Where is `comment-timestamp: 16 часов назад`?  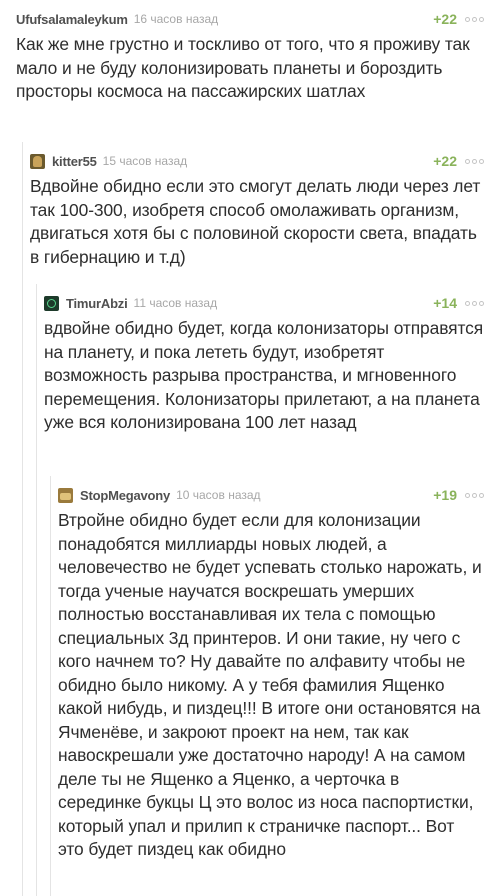 comment-timestamp: 16 часов назад is located at coordinates (176, 19).